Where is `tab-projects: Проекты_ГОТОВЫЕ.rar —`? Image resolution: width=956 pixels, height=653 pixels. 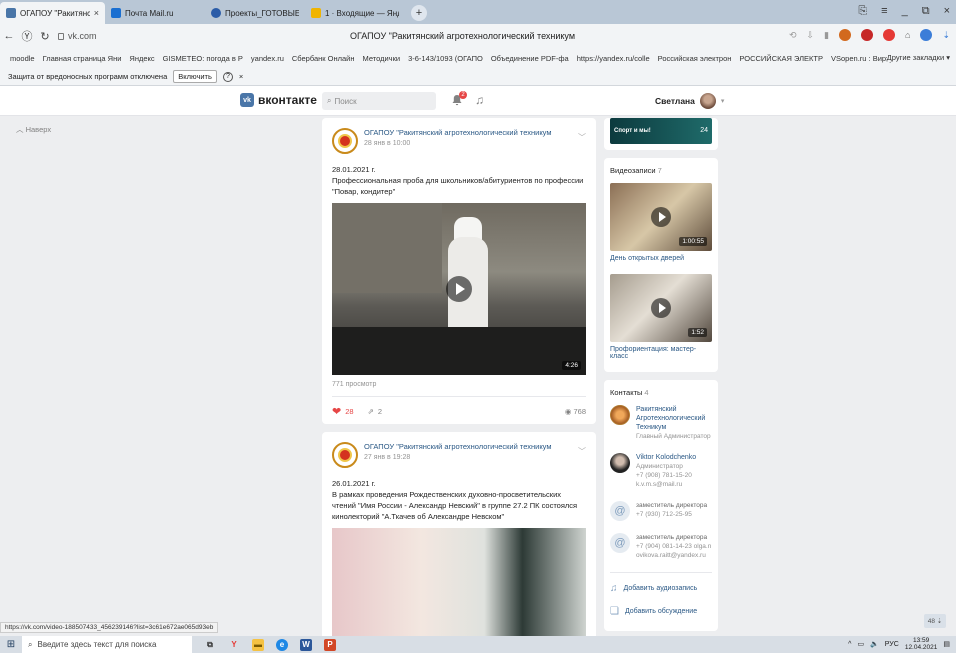 tab-projects: Проекты_ГОТОВЫЕ.rar — is located at coordinates (255, 13).